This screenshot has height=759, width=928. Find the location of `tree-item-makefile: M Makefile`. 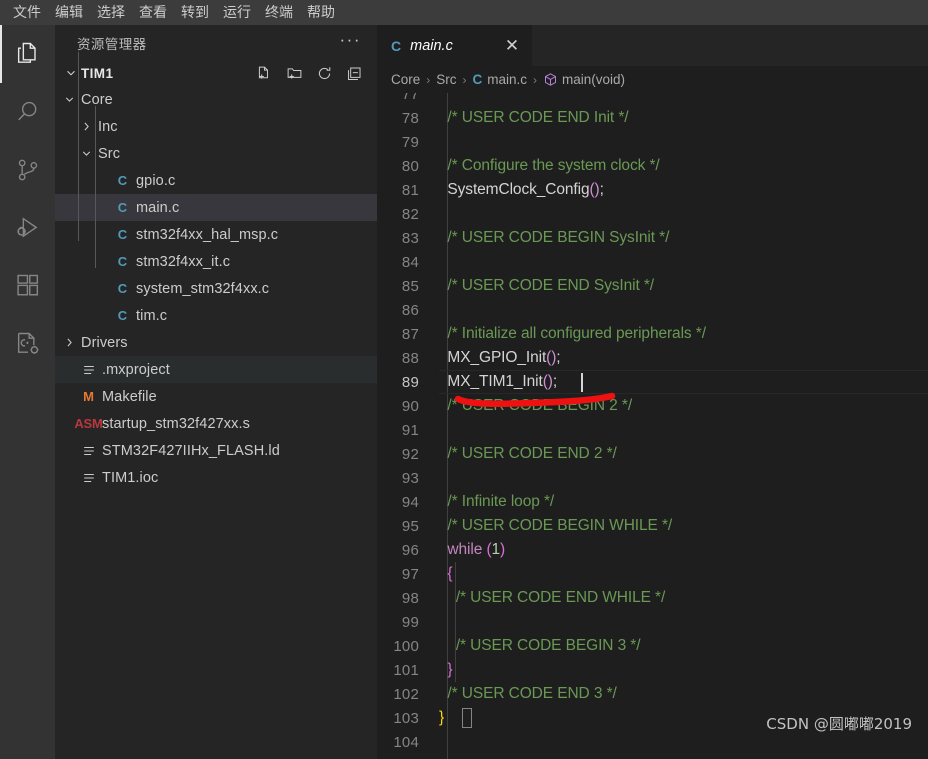

tree-item-makefile: M Makefile is located at coordinates (216, 396).